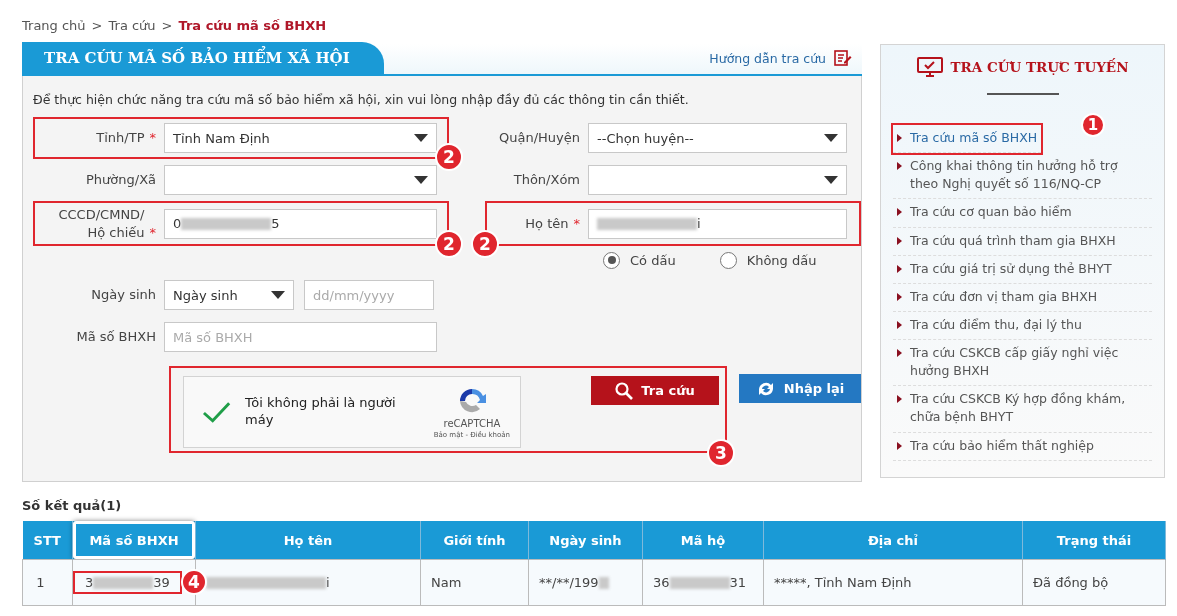  I want to click on breadcrumb-link: Tra cứu, so click(132, 25).